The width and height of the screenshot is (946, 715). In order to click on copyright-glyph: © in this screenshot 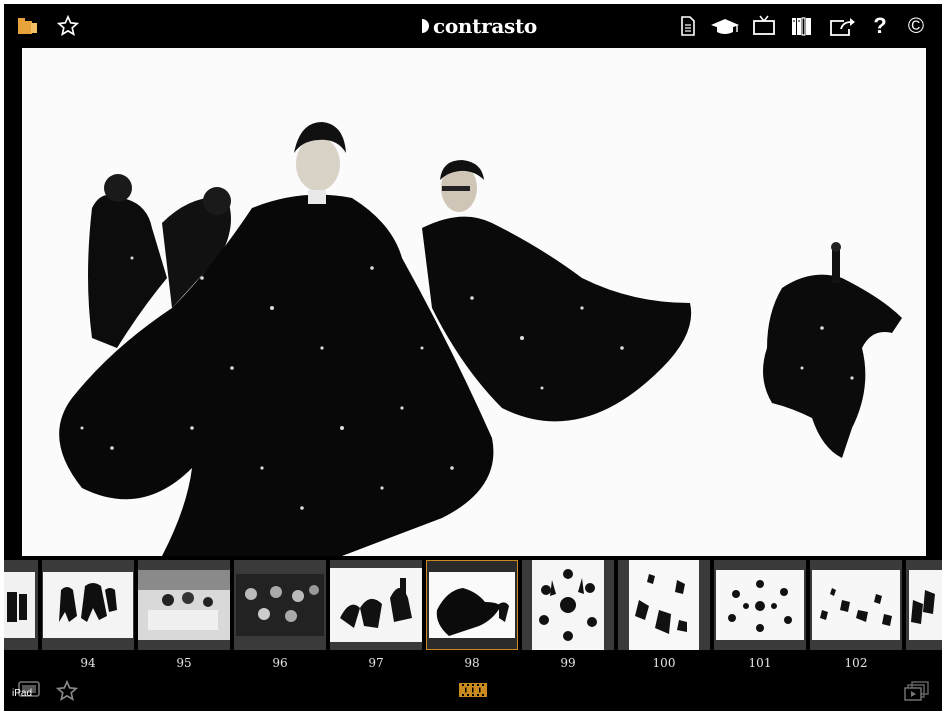, I will do `click(916, 25)`.